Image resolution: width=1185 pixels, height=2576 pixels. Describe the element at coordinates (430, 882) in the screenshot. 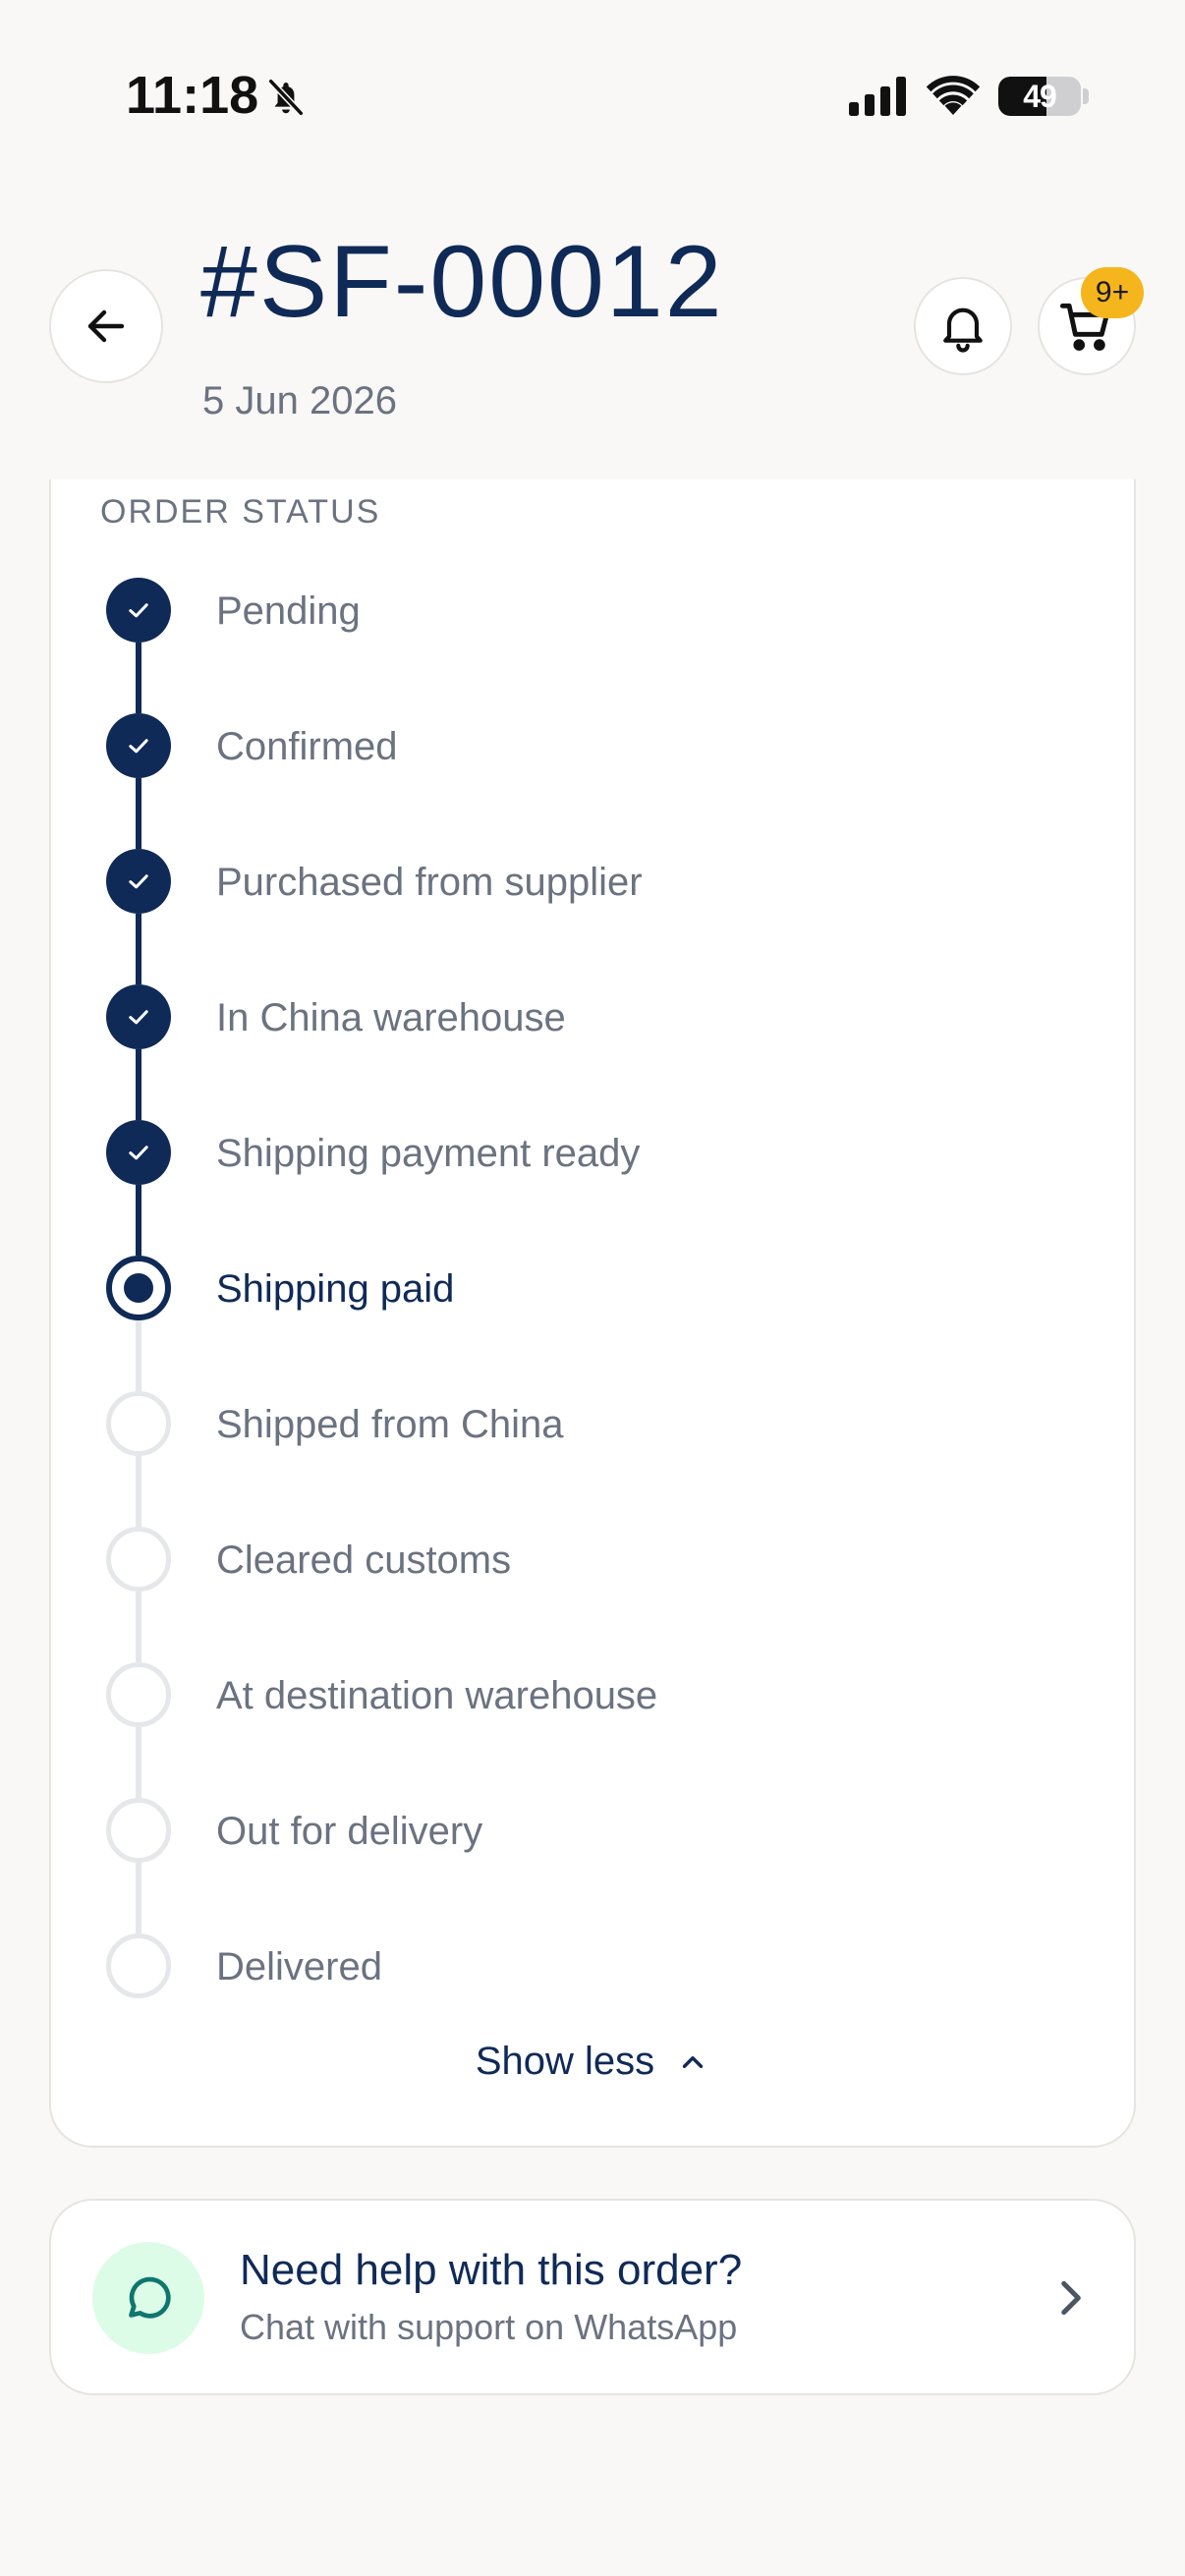

I see `status-step-label: Purchased from supplier` at that location.